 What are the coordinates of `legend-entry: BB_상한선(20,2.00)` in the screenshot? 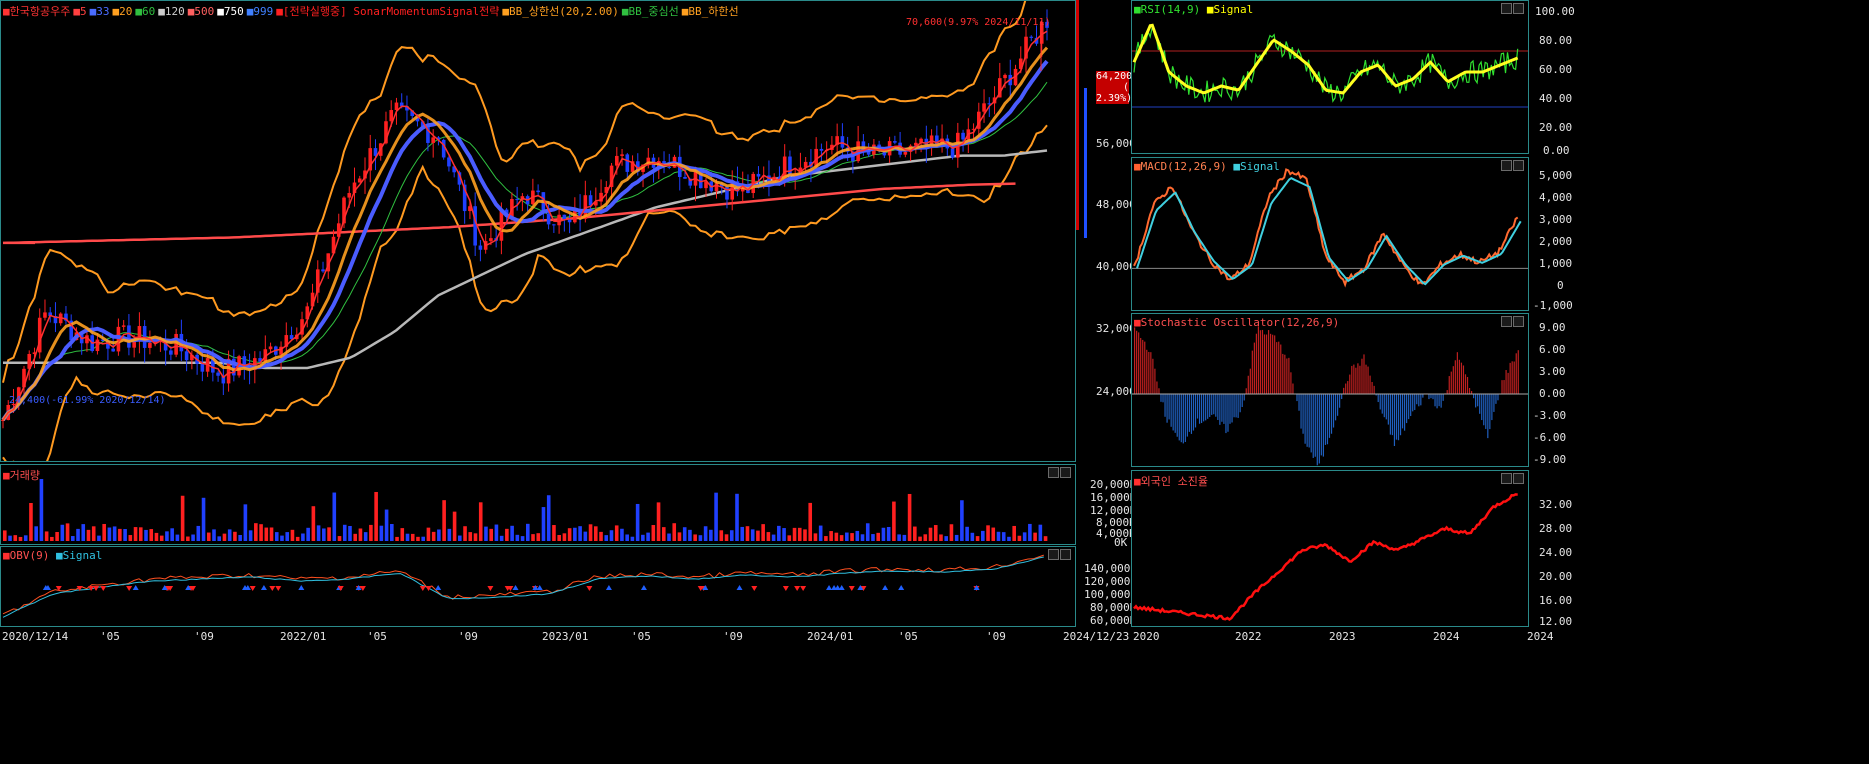 It's located at (564, 11).